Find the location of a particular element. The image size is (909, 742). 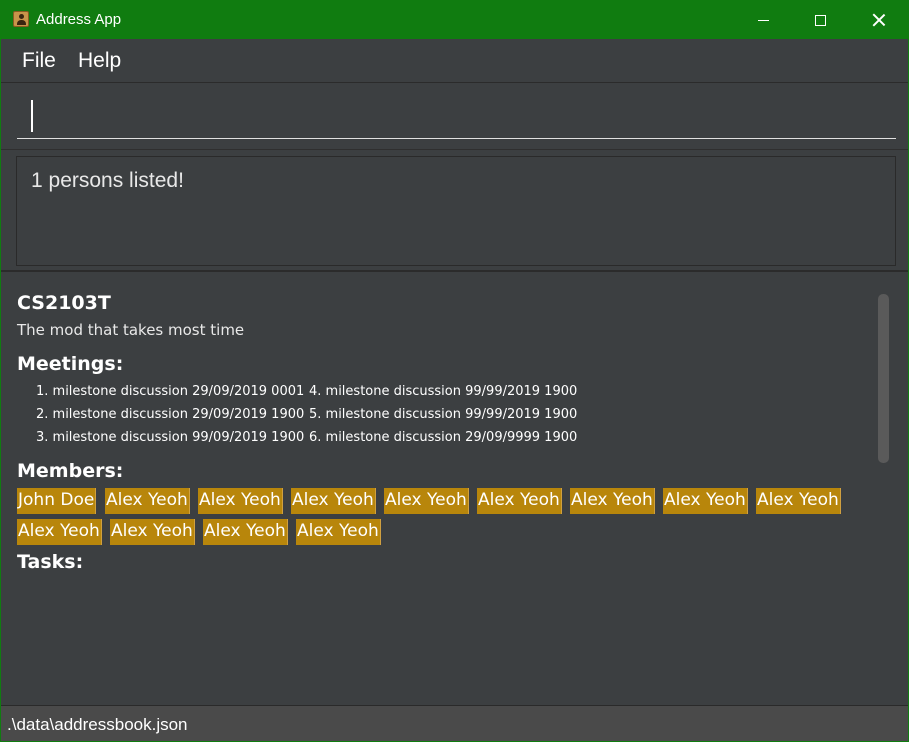

result-display: 1 persons listed! is located at coordinates (456, 211).